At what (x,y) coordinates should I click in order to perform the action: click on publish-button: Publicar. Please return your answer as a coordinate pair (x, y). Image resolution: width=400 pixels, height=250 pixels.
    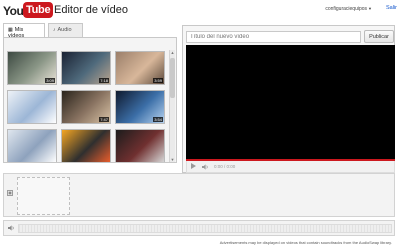
    Looking at the image, I should click on (379, 36).